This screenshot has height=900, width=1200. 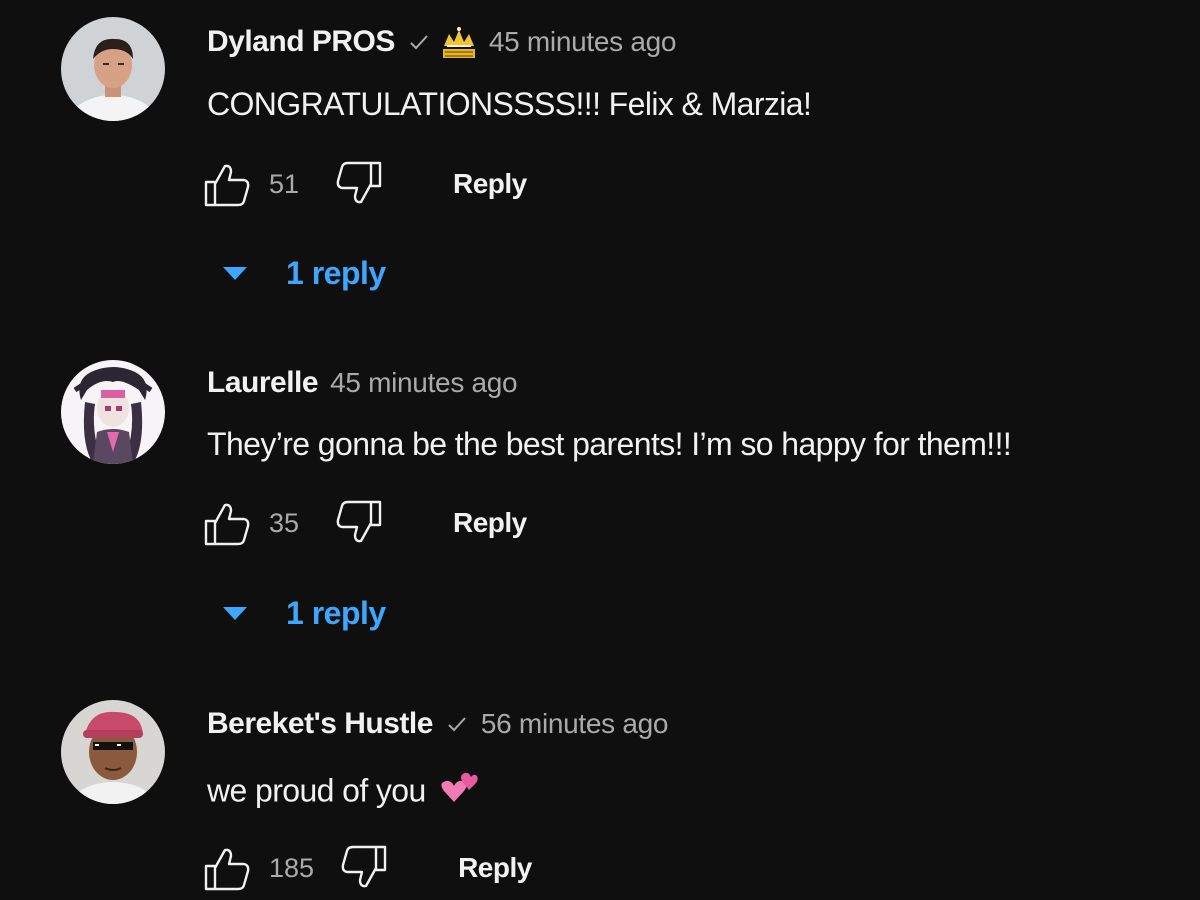 What do you see at coordinates (292, 867) in the screenshot?
I see `like-count: 185` at bounding box center [292, 867].